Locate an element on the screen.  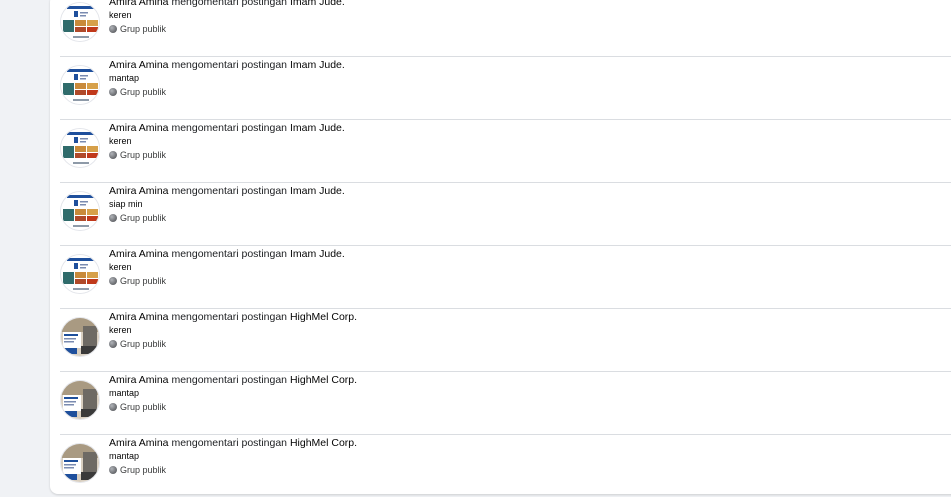
comment-text: siap min is located at coordinates (126, 204).